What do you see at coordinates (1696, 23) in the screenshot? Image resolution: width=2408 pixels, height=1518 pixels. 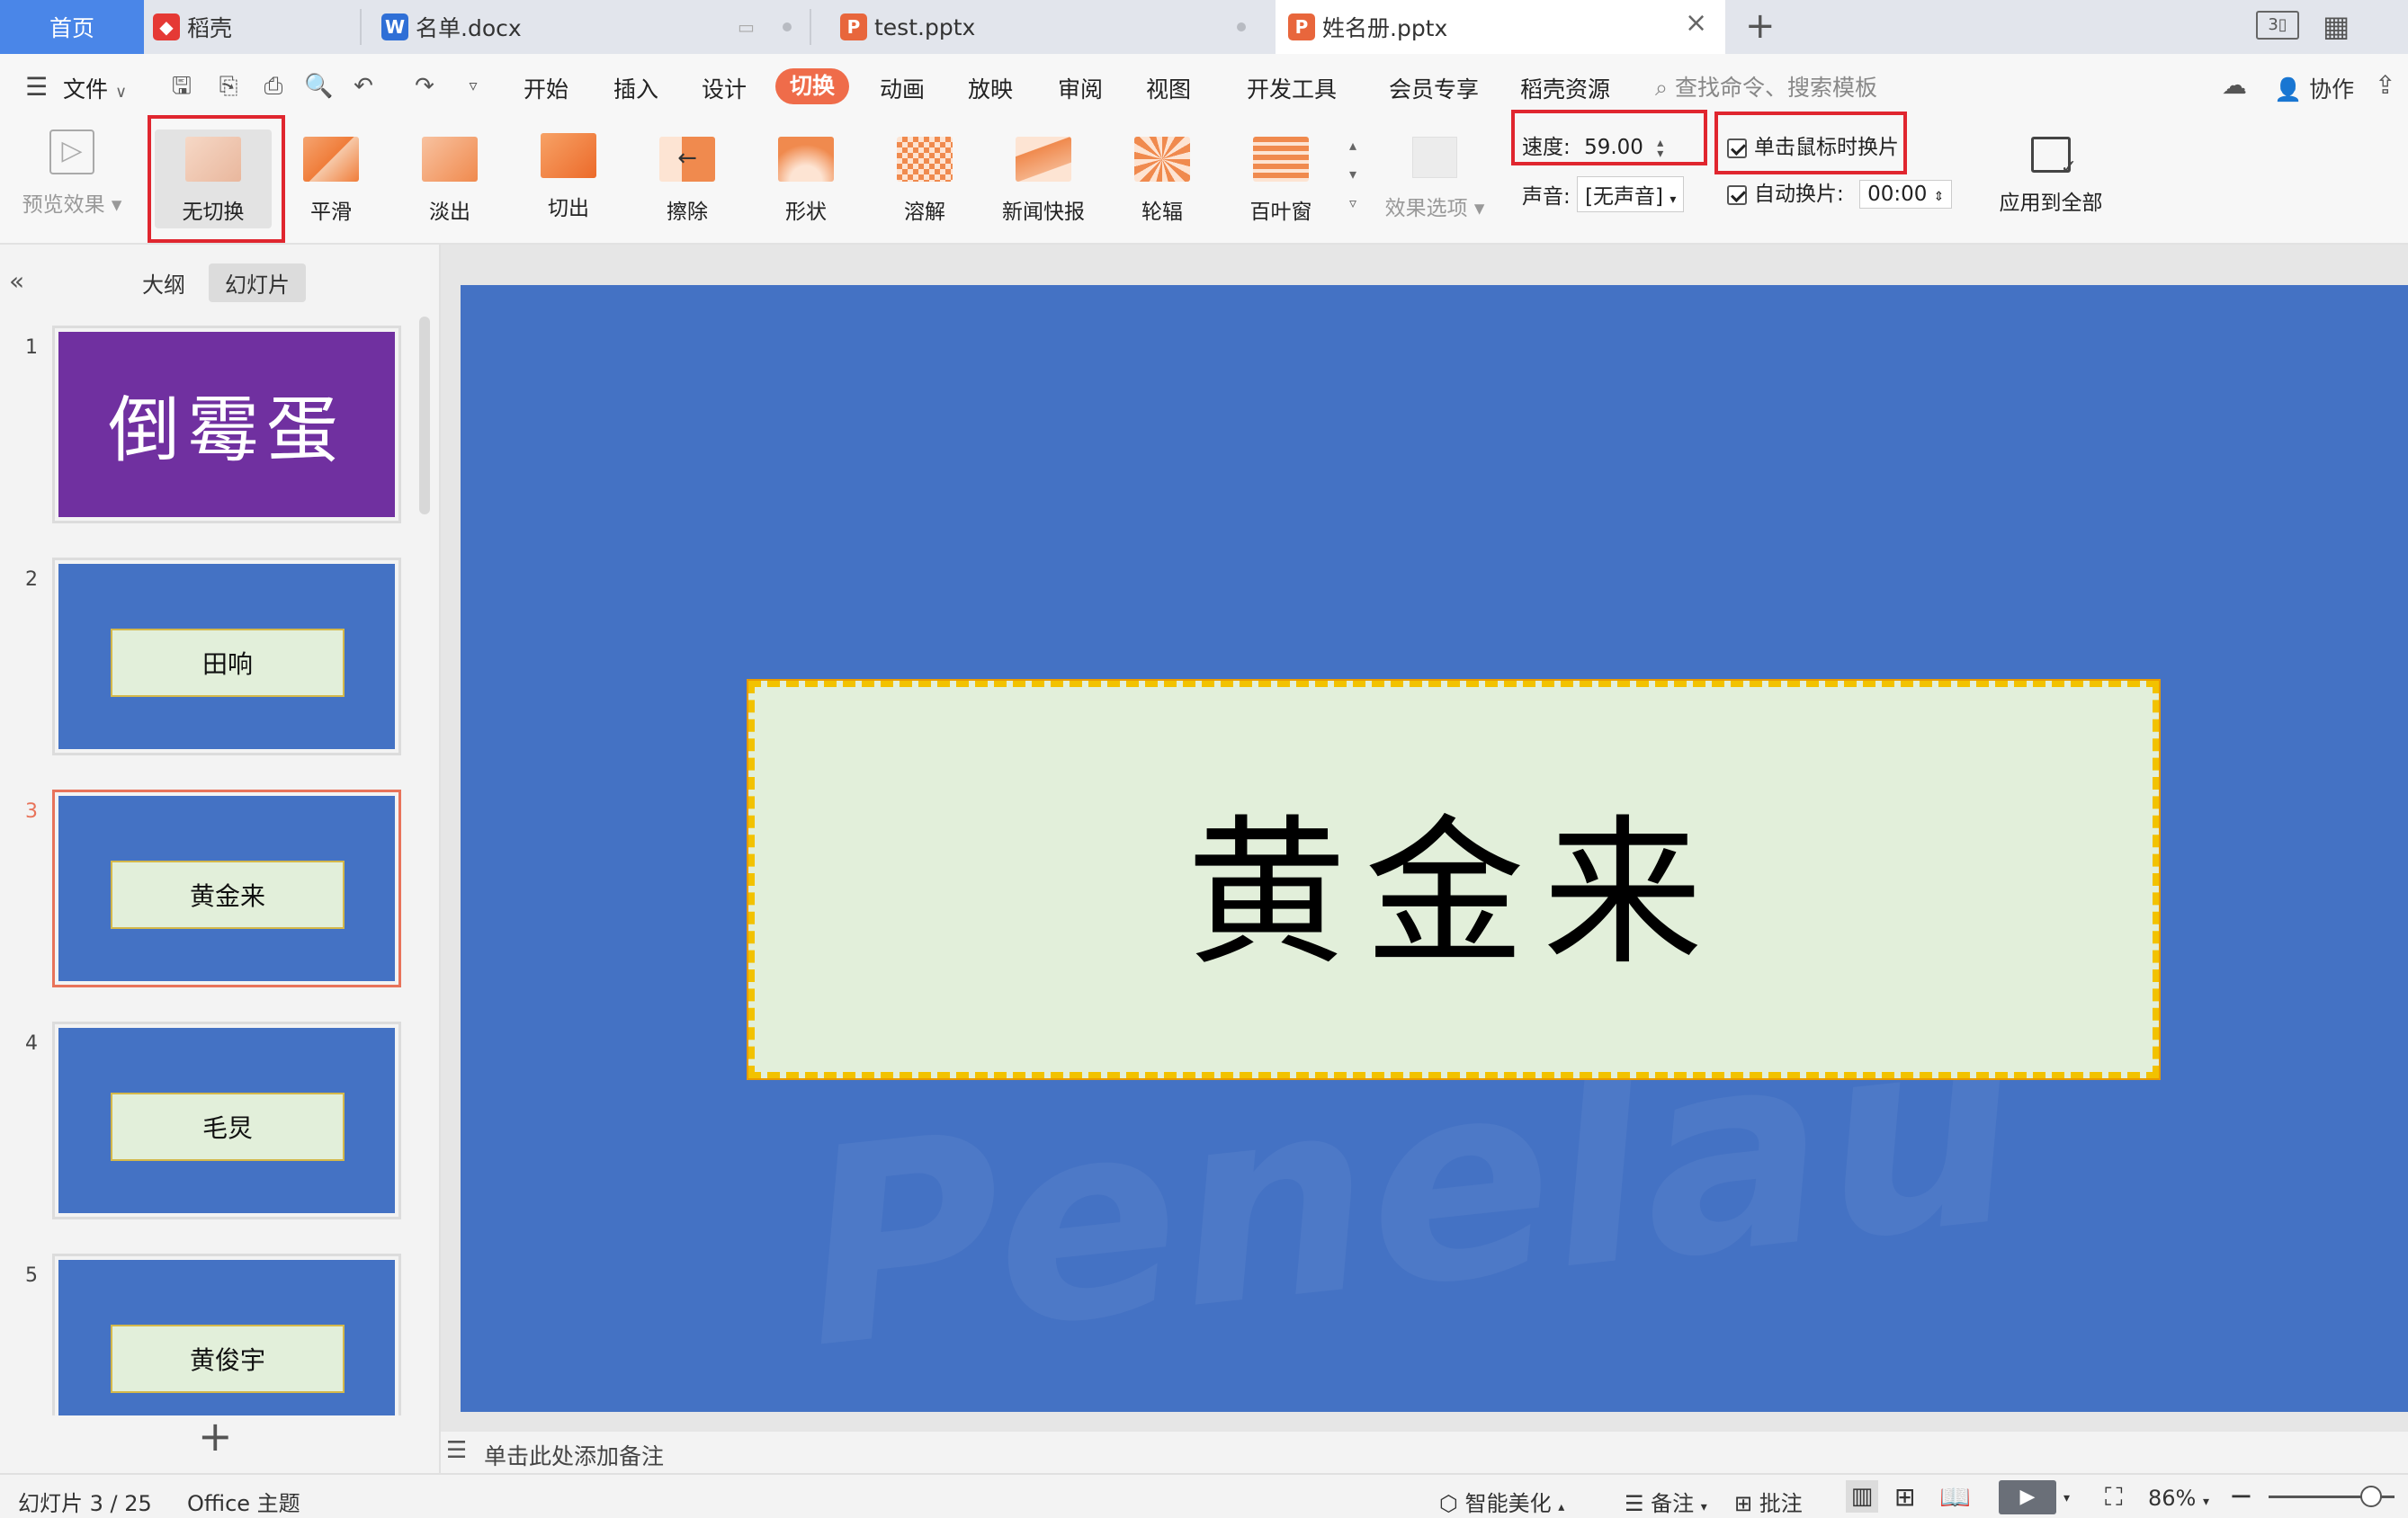 I see `close-tab-icon: ×` at bounding box center [1696, 23].